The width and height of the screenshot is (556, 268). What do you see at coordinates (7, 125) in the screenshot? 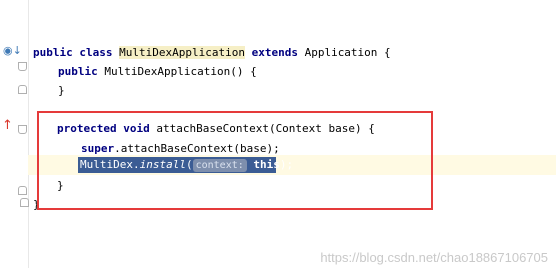
I see `override-arrow-icon: ↑` at bounding box center [7, 125].